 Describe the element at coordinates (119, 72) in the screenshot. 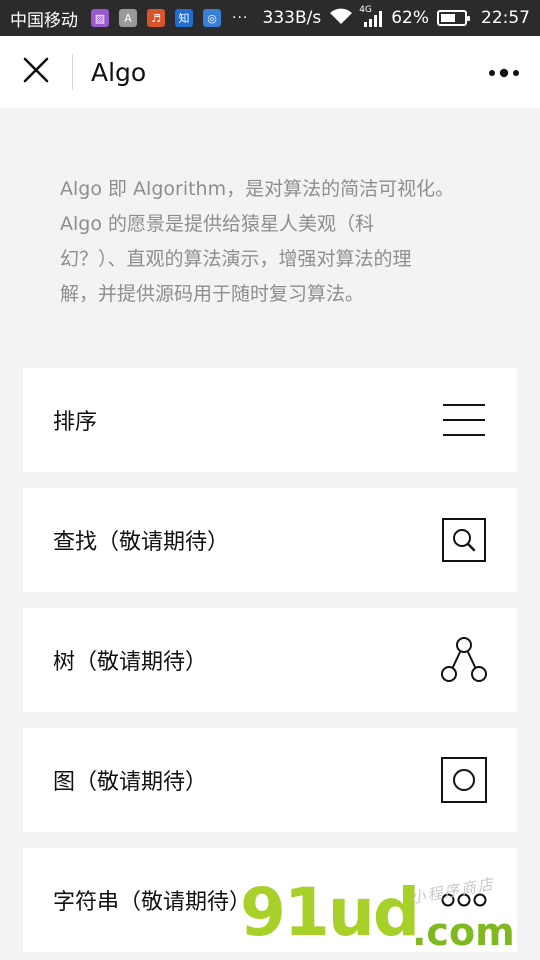

I see `page-title: Algo` at that location.